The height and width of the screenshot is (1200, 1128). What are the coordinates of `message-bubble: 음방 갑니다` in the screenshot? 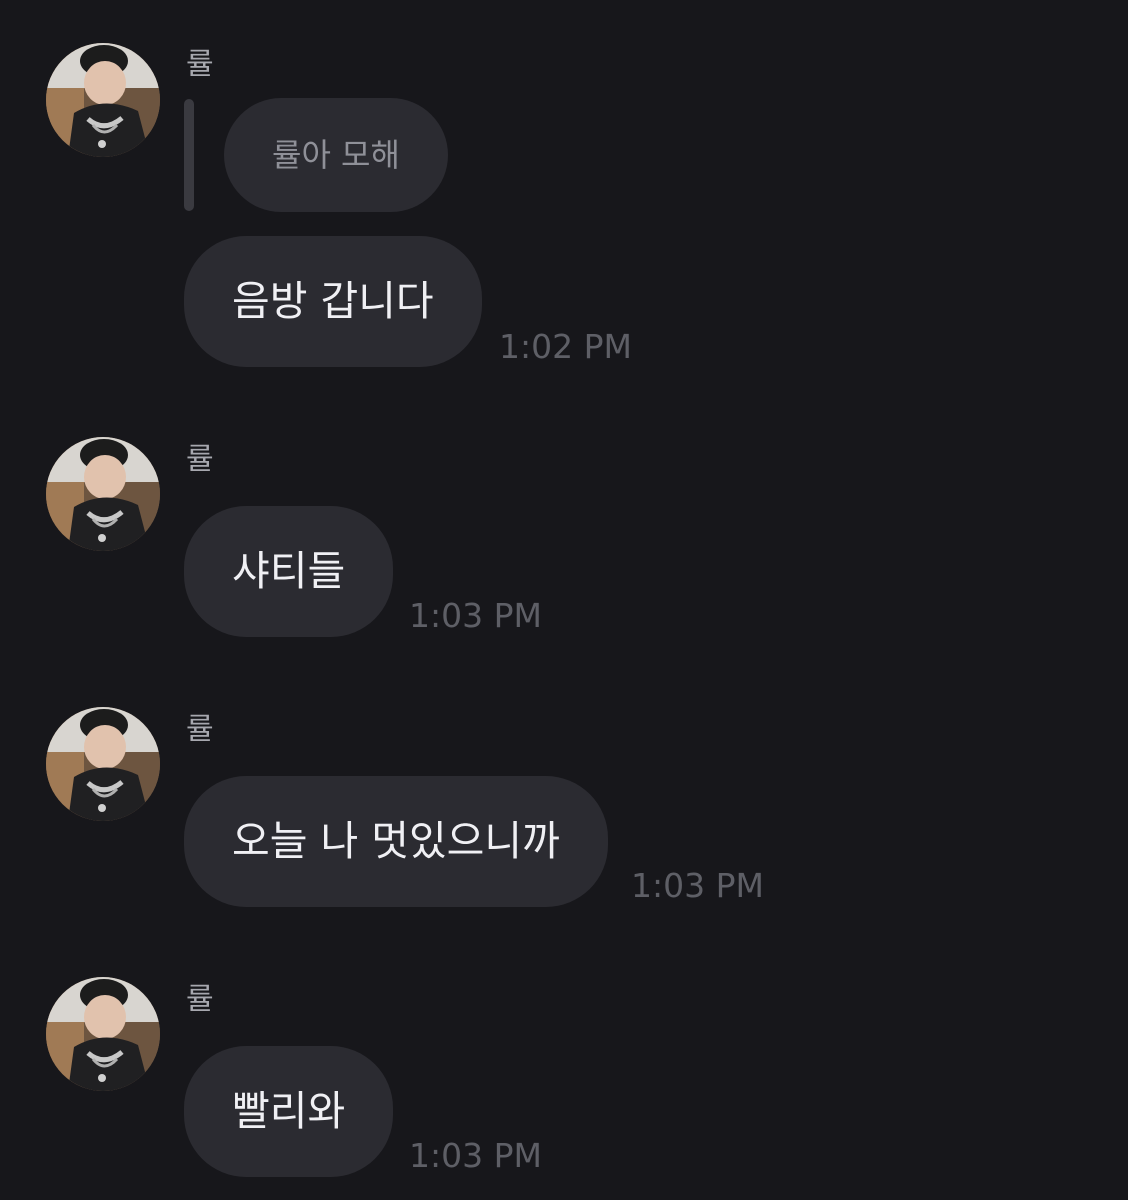 It's located at (333, 301).